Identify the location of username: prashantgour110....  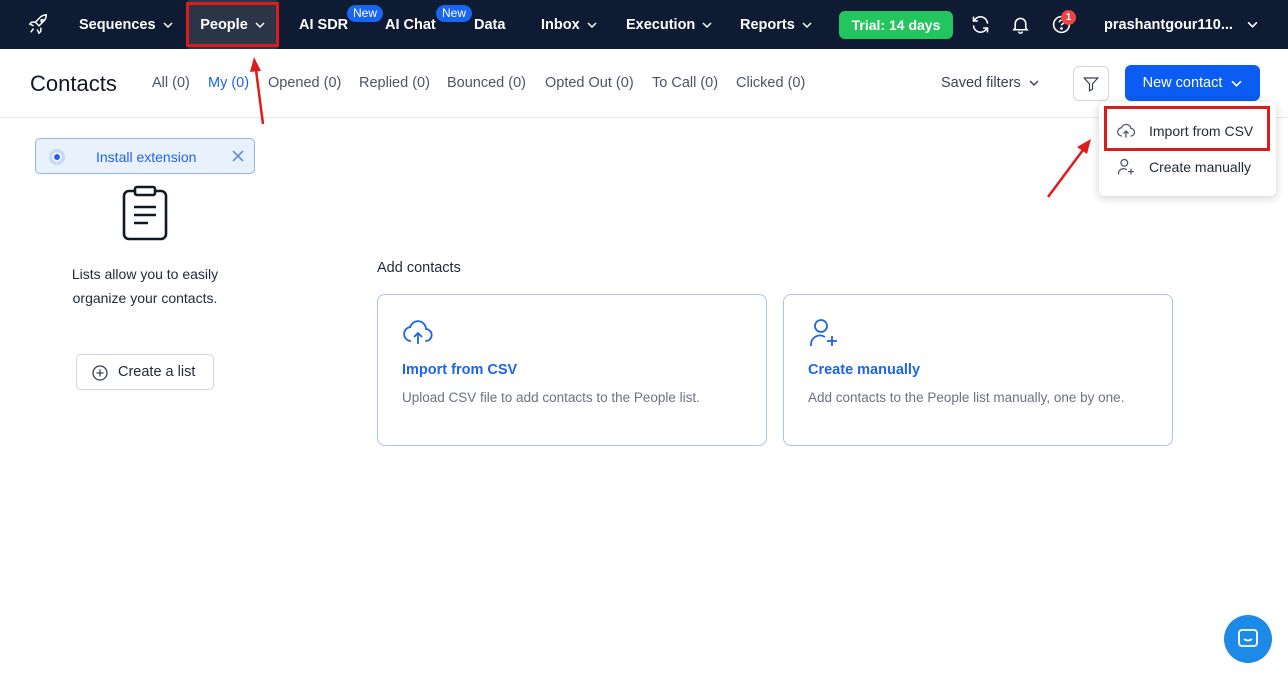
(1168, 24).